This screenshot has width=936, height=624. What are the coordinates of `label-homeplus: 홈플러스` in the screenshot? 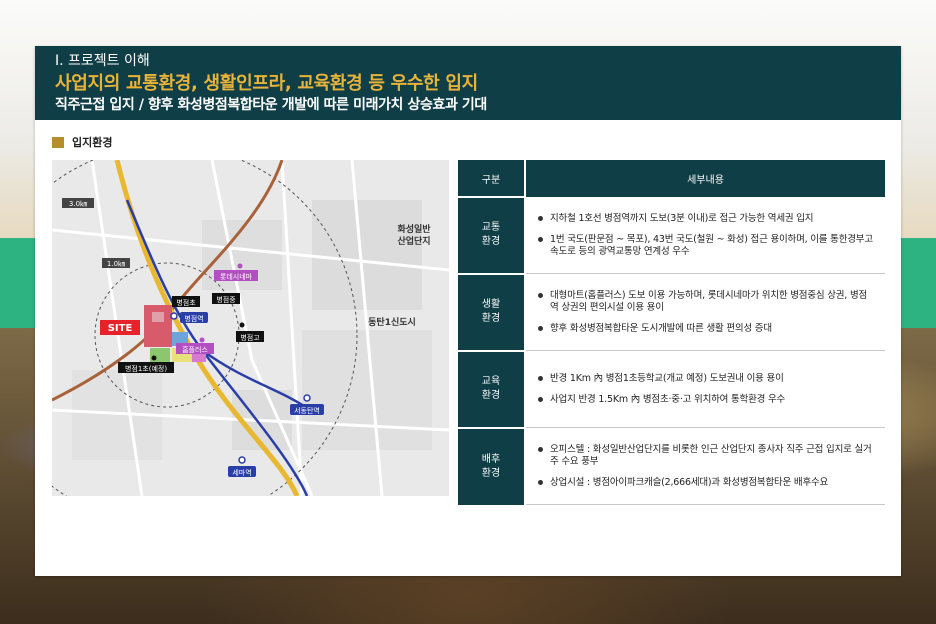 It's located at (195, 349).